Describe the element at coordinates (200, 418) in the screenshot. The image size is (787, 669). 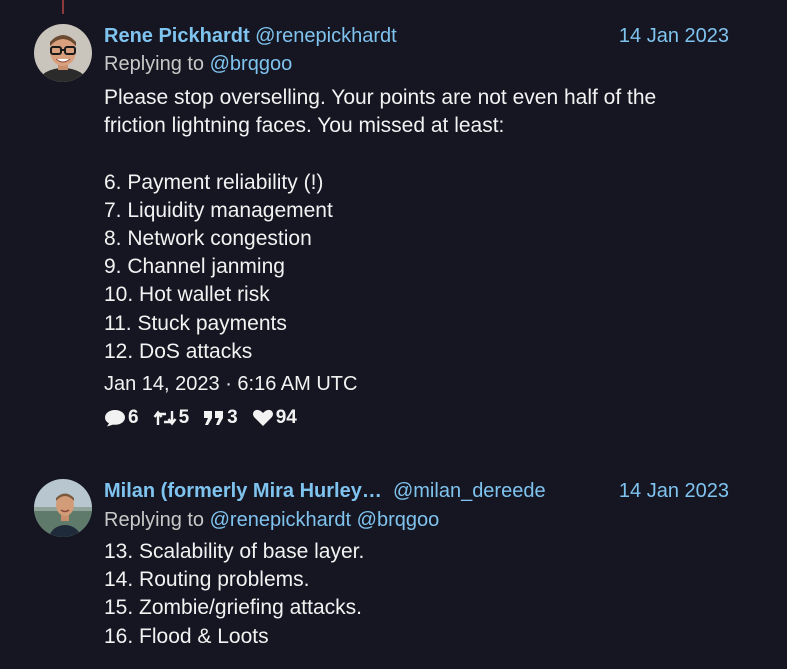
I see `tweet-stats: 6 5 3 94` at that location.